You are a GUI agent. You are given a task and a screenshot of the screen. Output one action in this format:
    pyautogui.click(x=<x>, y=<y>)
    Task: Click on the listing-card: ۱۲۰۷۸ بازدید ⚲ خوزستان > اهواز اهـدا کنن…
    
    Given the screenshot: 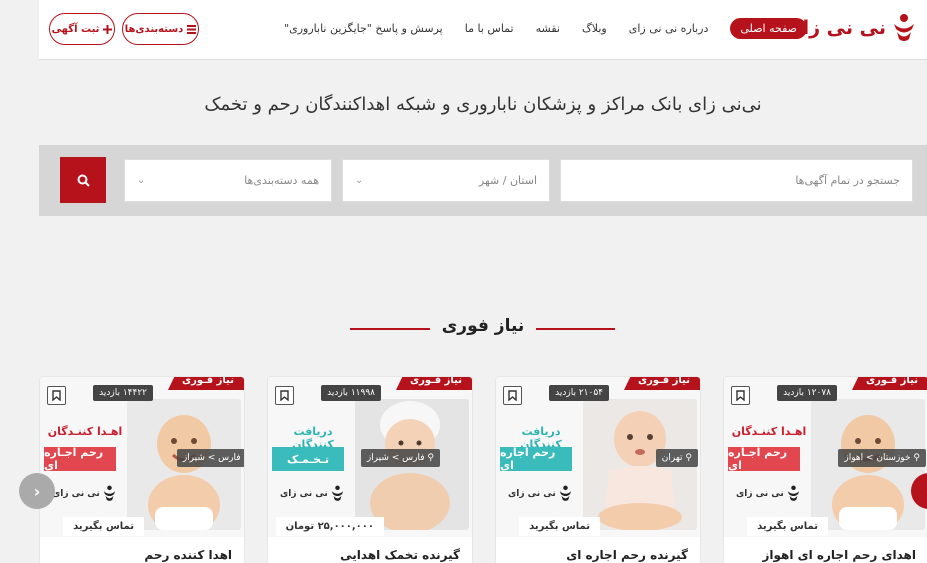 What is the action you would take?
    pyautogui.click(x=825, y=469)
    